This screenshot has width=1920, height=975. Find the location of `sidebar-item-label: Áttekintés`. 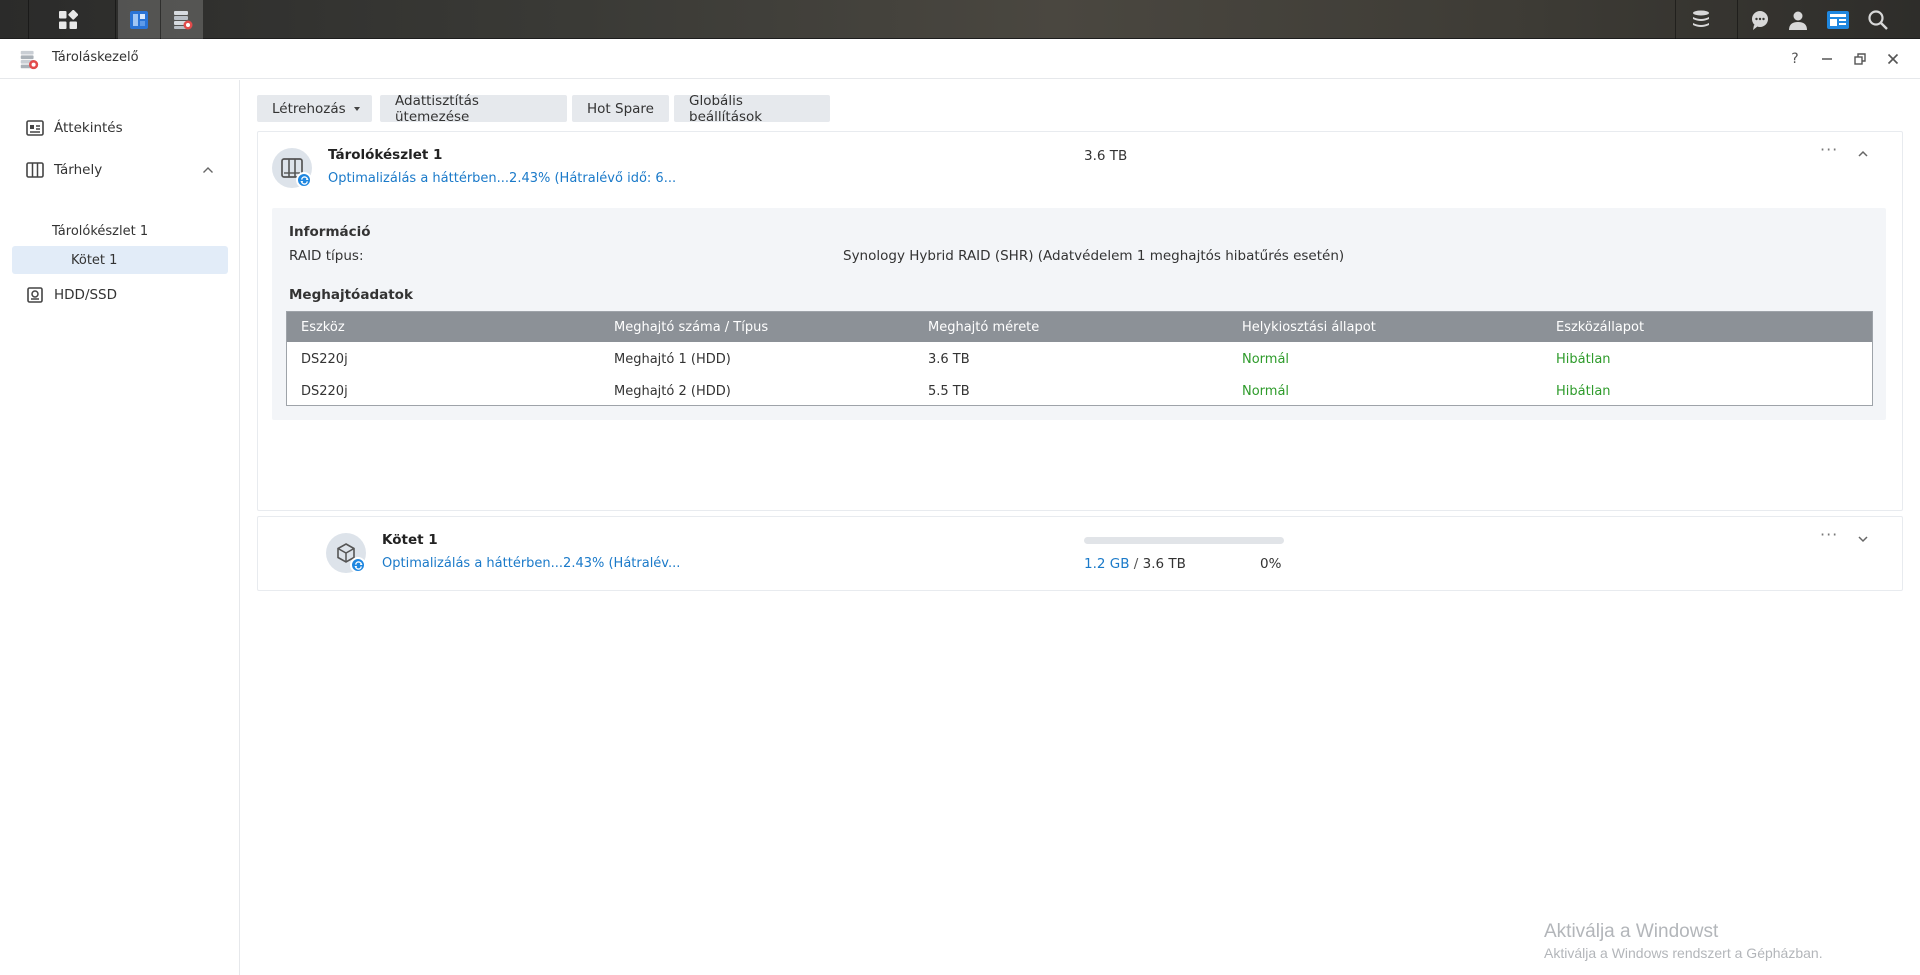

sidebar-item-label: Áttekintés is located at coordinates (88, 128).